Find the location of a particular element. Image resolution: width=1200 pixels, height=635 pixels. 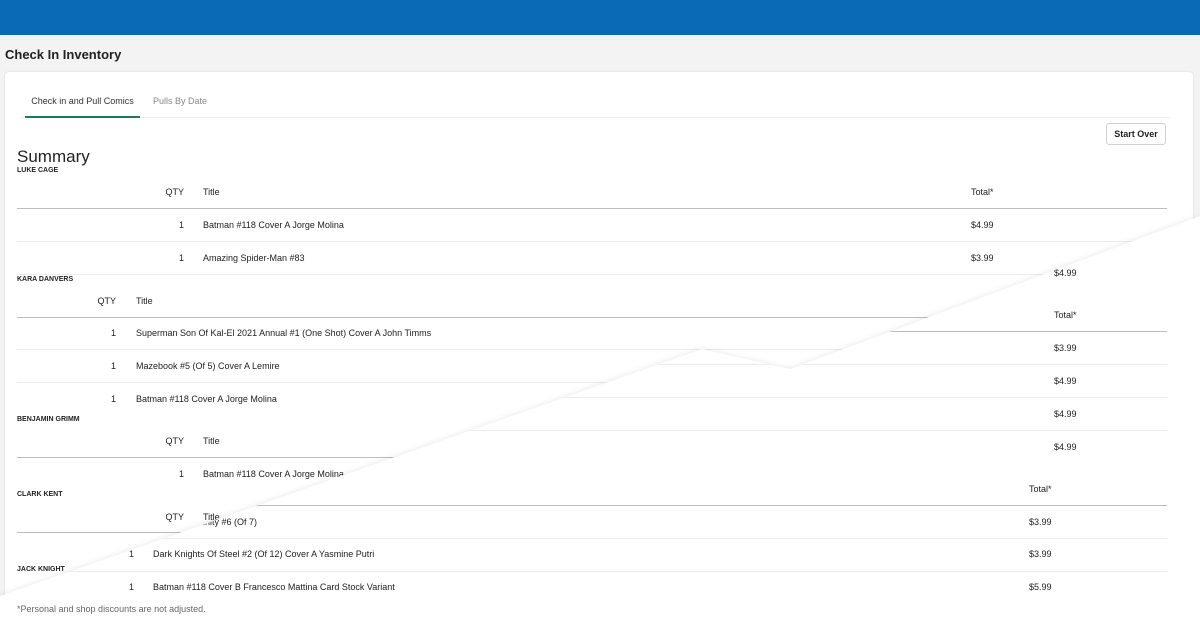

customer-name: BENJAMIN GRIMM is located at coordinates (48, 419).